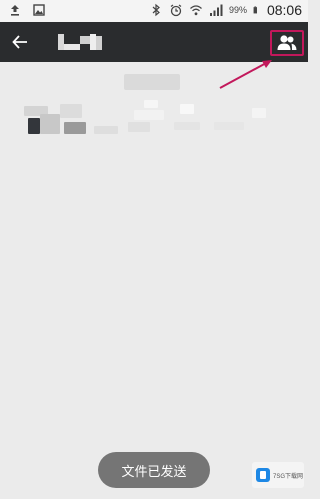 This screenshot has height=499, width=320. Describe the element at coordinates (216, 10) in the screenshot. I see `signal-icon` at that location.